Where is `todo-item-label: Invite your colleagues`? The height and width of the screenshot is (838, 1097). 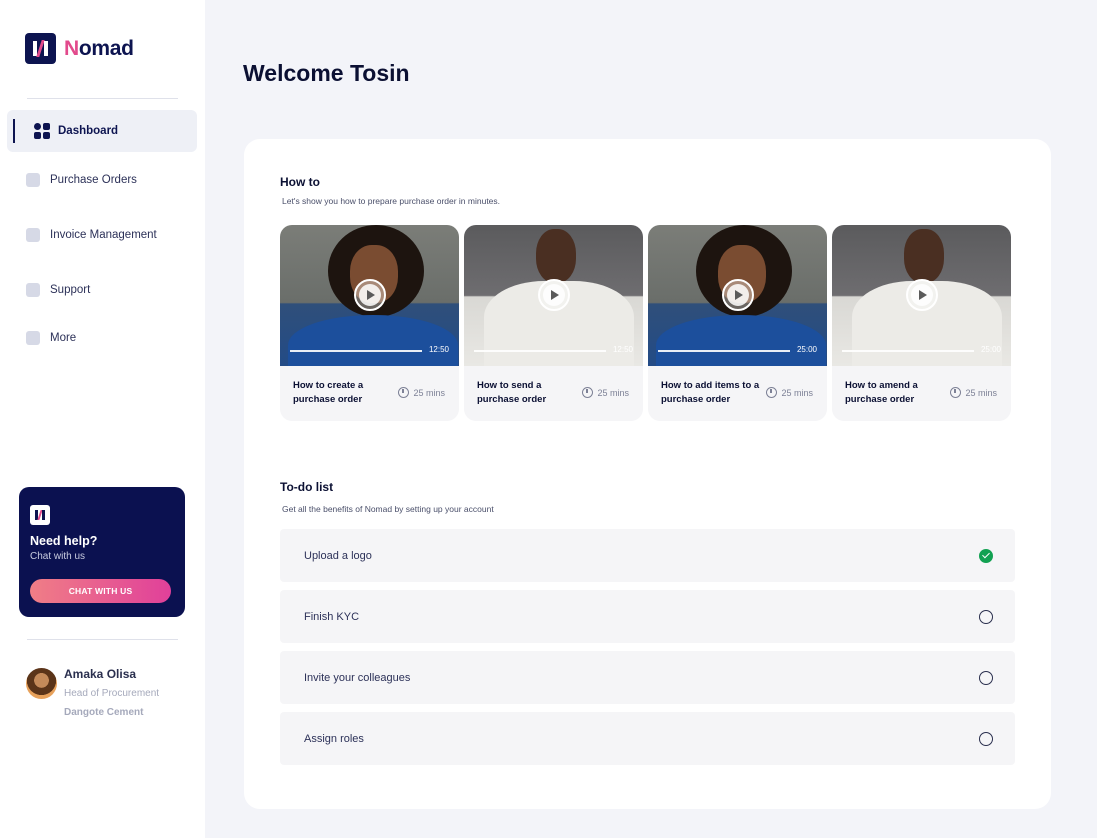 todo-item-label: Invite your colleagues is located at coordinates (357, 677).